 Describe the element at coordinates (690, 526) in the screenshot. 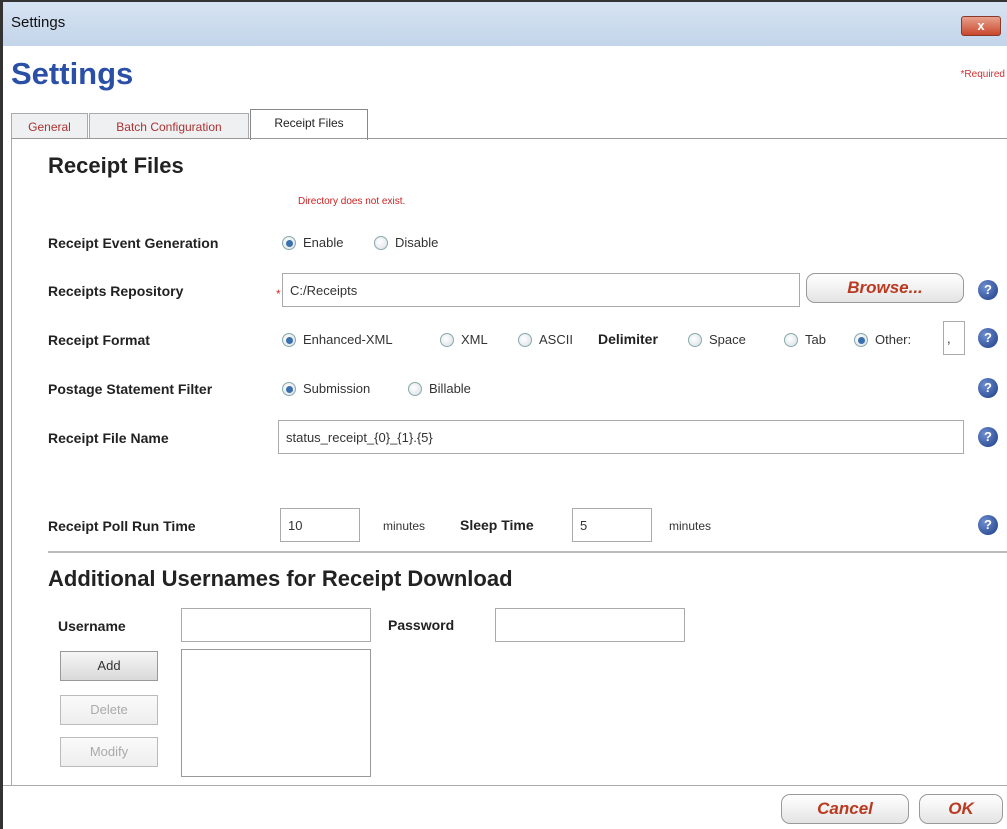

I see `sleep-time-unit: minutes` at that location.